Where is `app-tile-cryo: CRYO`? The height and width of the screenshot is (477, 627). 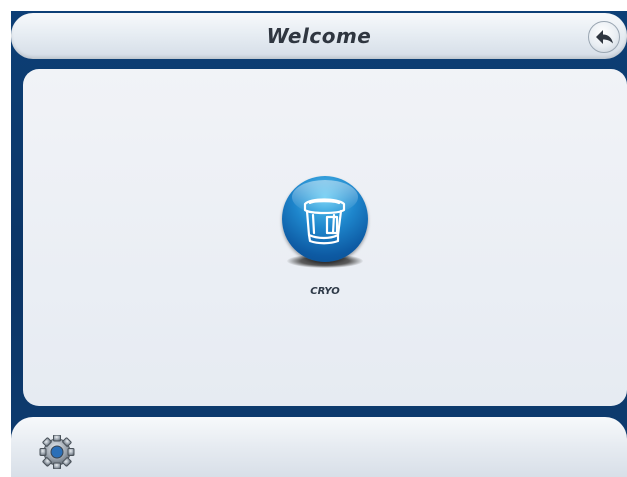 app-tile-cryo: CRYO is located at coordinates (325, 241).